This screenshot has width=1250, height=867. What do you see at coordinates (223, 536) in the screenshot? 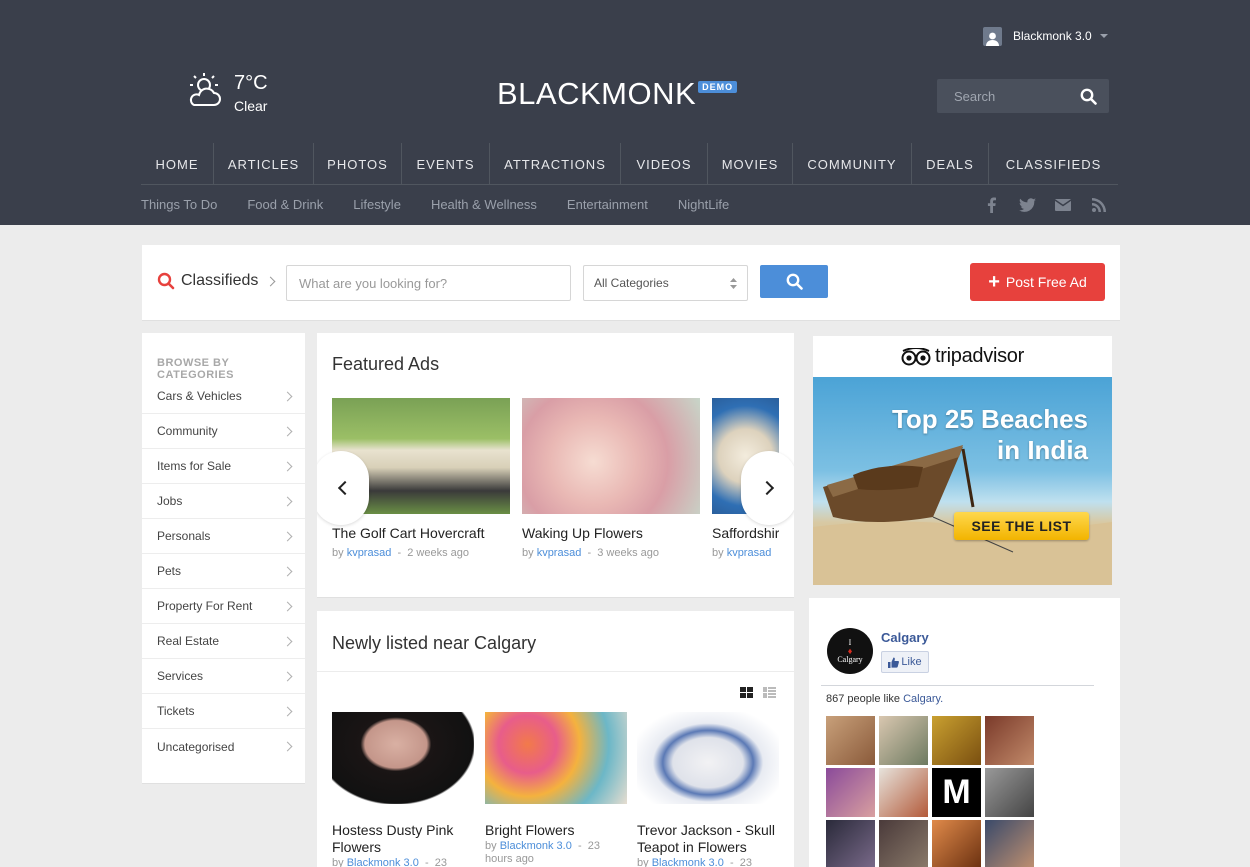
I see `category-item: Personals` at bounding box center [223, 536].